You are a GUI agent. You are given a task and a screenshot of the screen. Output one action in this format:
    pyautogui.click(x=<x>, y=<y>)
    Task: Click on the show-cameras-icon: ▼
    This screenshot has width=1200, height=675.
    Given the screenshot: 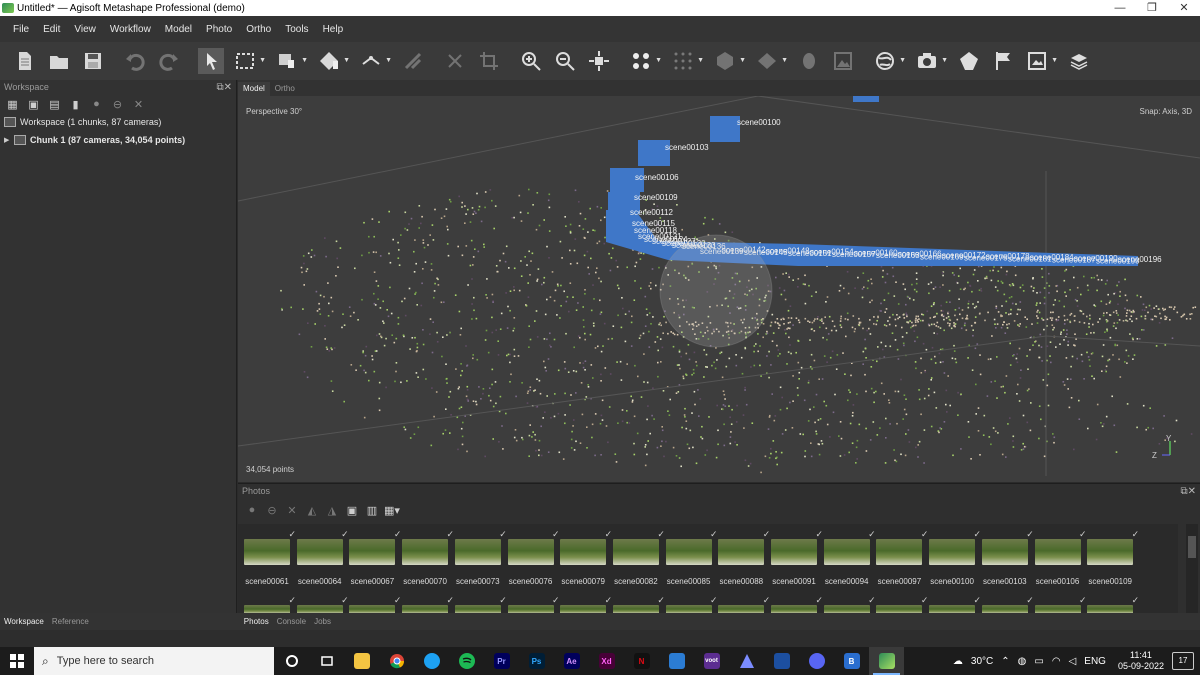 What is the action you would take?
    pyautogui.click(x=931, y=61)
    